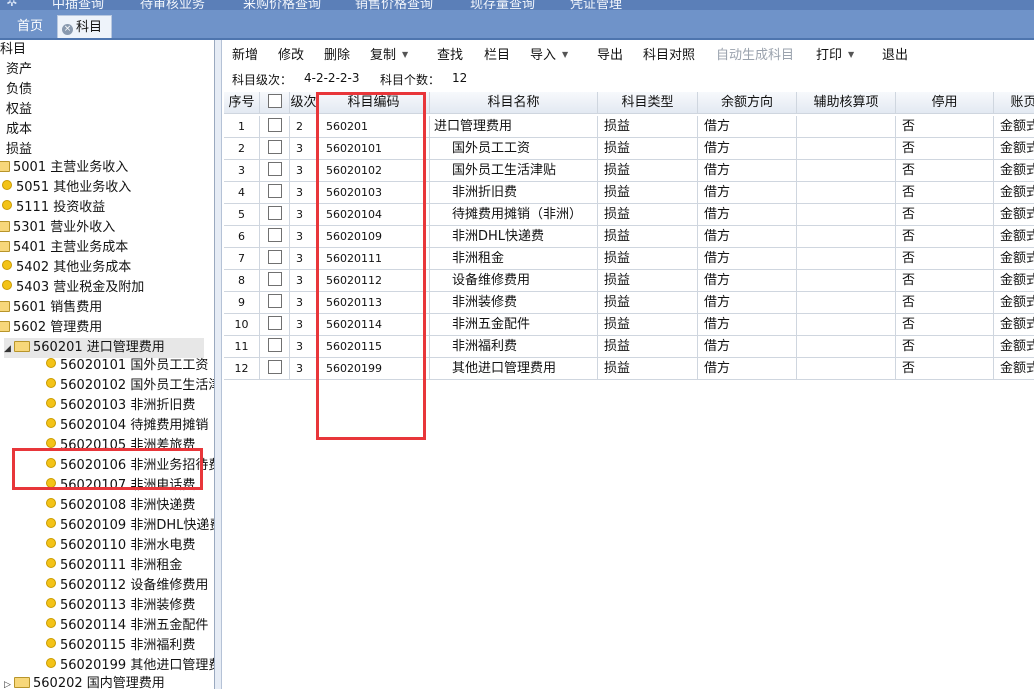 This screenshot has width=1034, height=689. I want to click on cell-col-no: 4, so click(242, 193).